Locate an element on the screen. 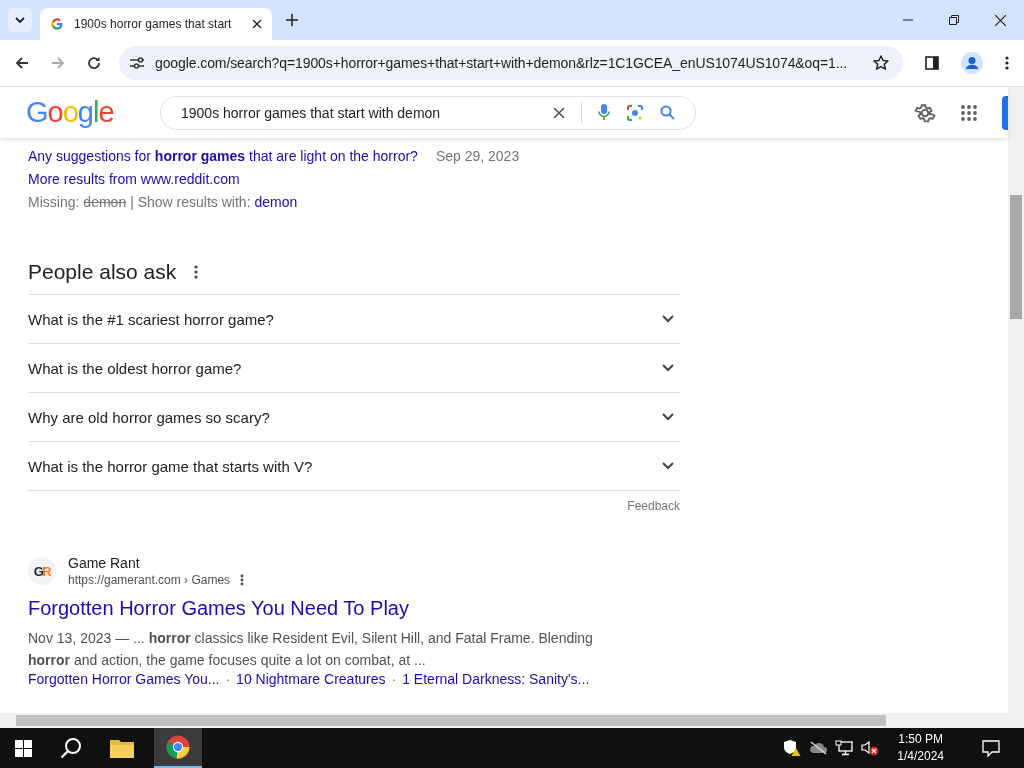 This screenshot has width=1024, height=768. missing-label: Missing: is located at coordinates (54, 202).